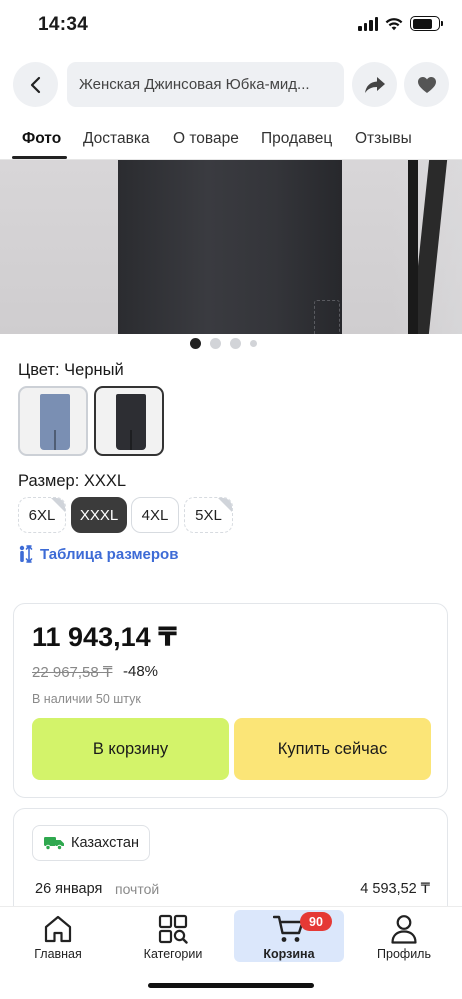 The height and width of the screenshot is (999, 462). I want to click on back-button, so click(35, 84).